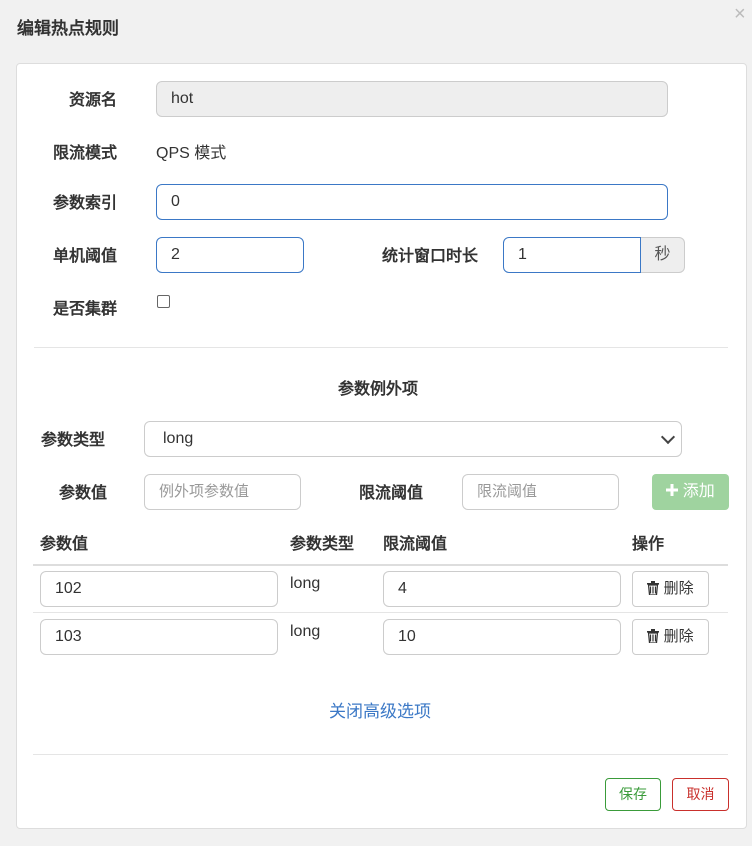 The width and height of the screenshot is (752, 846). What do you see at coordinates (83, 493) in the screenshot?
I see `param-value-label: 参数值` at bounding box center [83, 493].